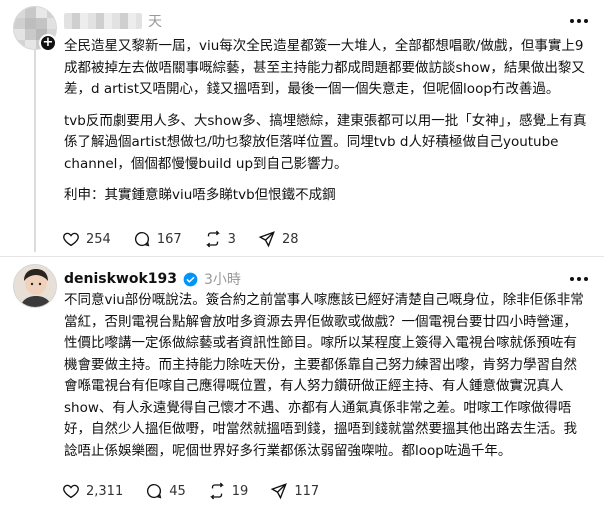  I want to click on avatar, so click(35, 286).